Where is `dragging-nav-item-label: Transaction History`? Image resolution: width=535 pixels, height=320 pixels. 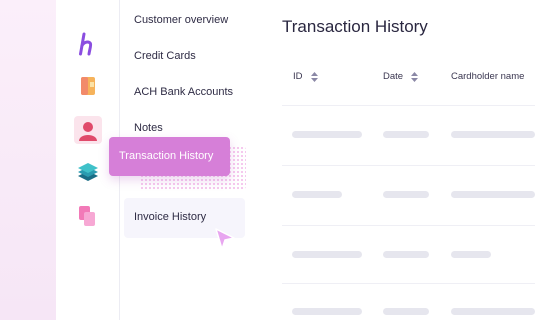
dragging-nav-item-label: Transaction History is located at coordinates (166, 156).